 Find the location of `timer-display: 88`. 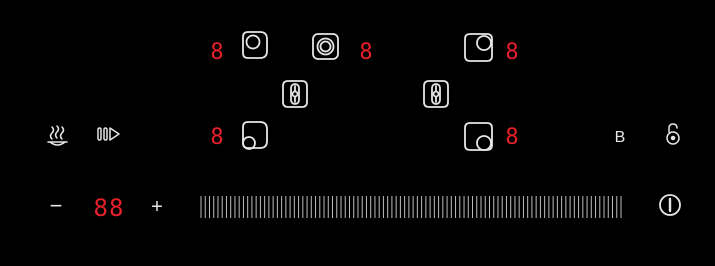

timer-display: 88 is located at coordinates (109, 208).